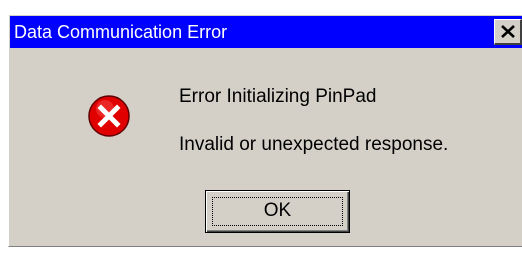 This screenshot has height=256, width=522. Describe the element at coordinates (266, 32) in the screenshot. I see `title-bar: Data Communication Error` at that location.